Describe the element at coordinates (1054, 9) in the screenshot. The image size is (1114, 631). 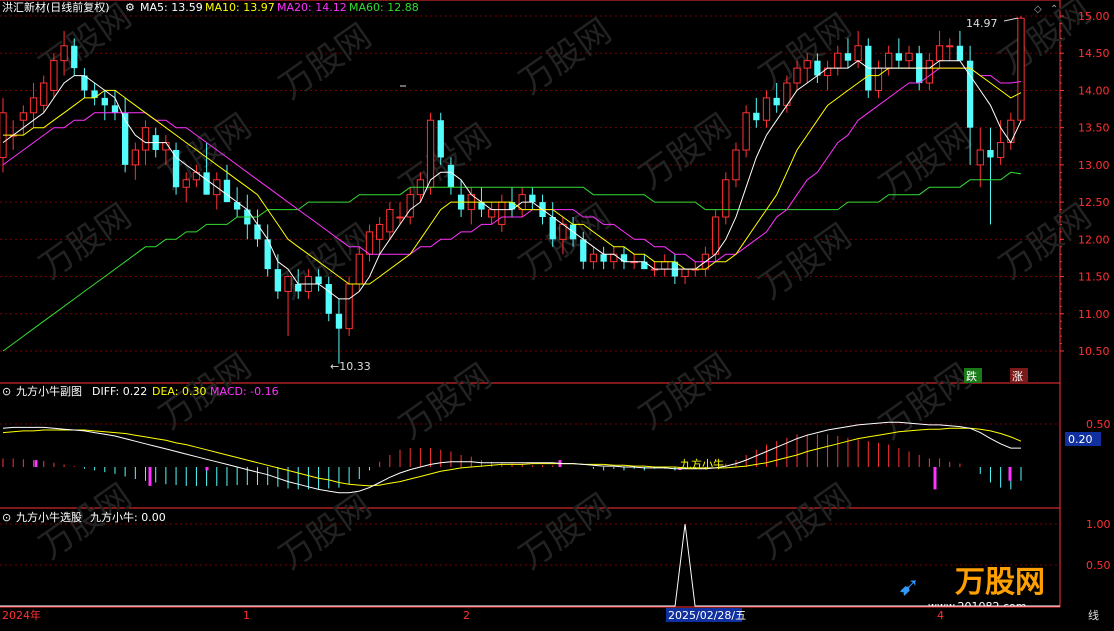
I see `collapse-icon: ⌃` at that location.